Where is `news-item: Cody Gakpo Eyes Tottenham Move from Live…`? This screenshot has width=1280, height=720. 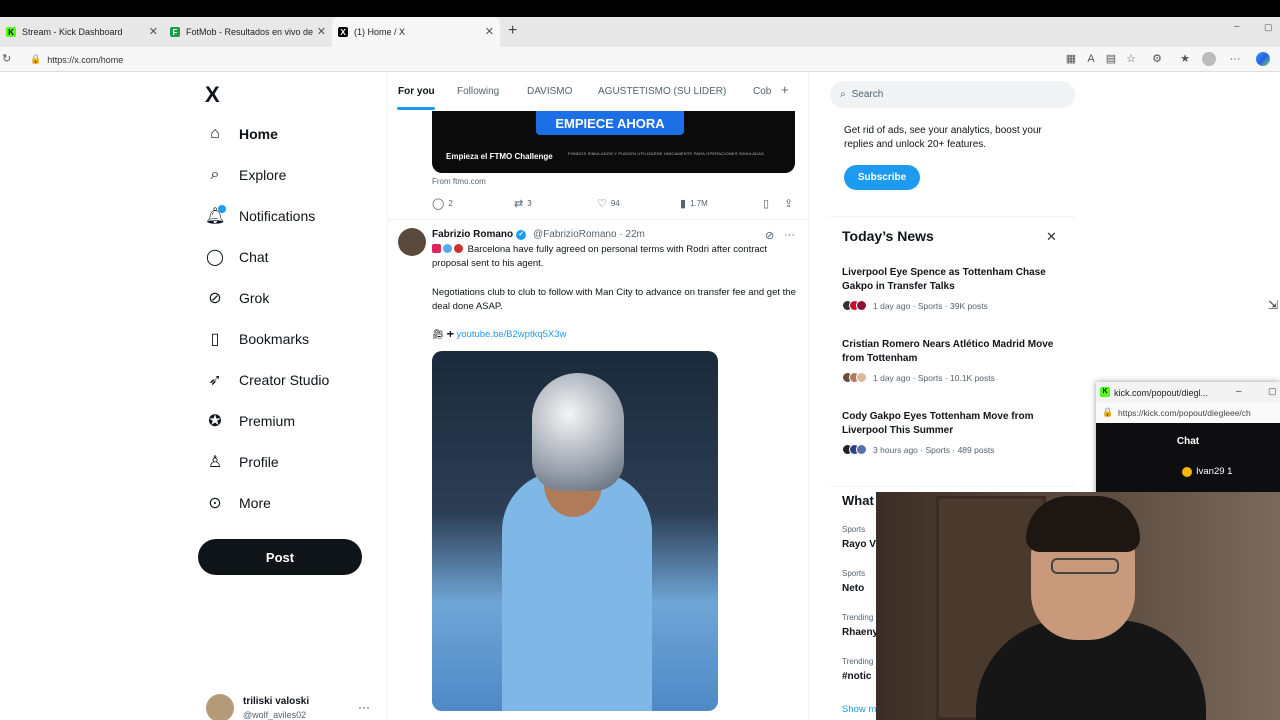
news-item: Cody Gakpo Eyes Tottenham Move from Live… is located at coordinates (954, 432).